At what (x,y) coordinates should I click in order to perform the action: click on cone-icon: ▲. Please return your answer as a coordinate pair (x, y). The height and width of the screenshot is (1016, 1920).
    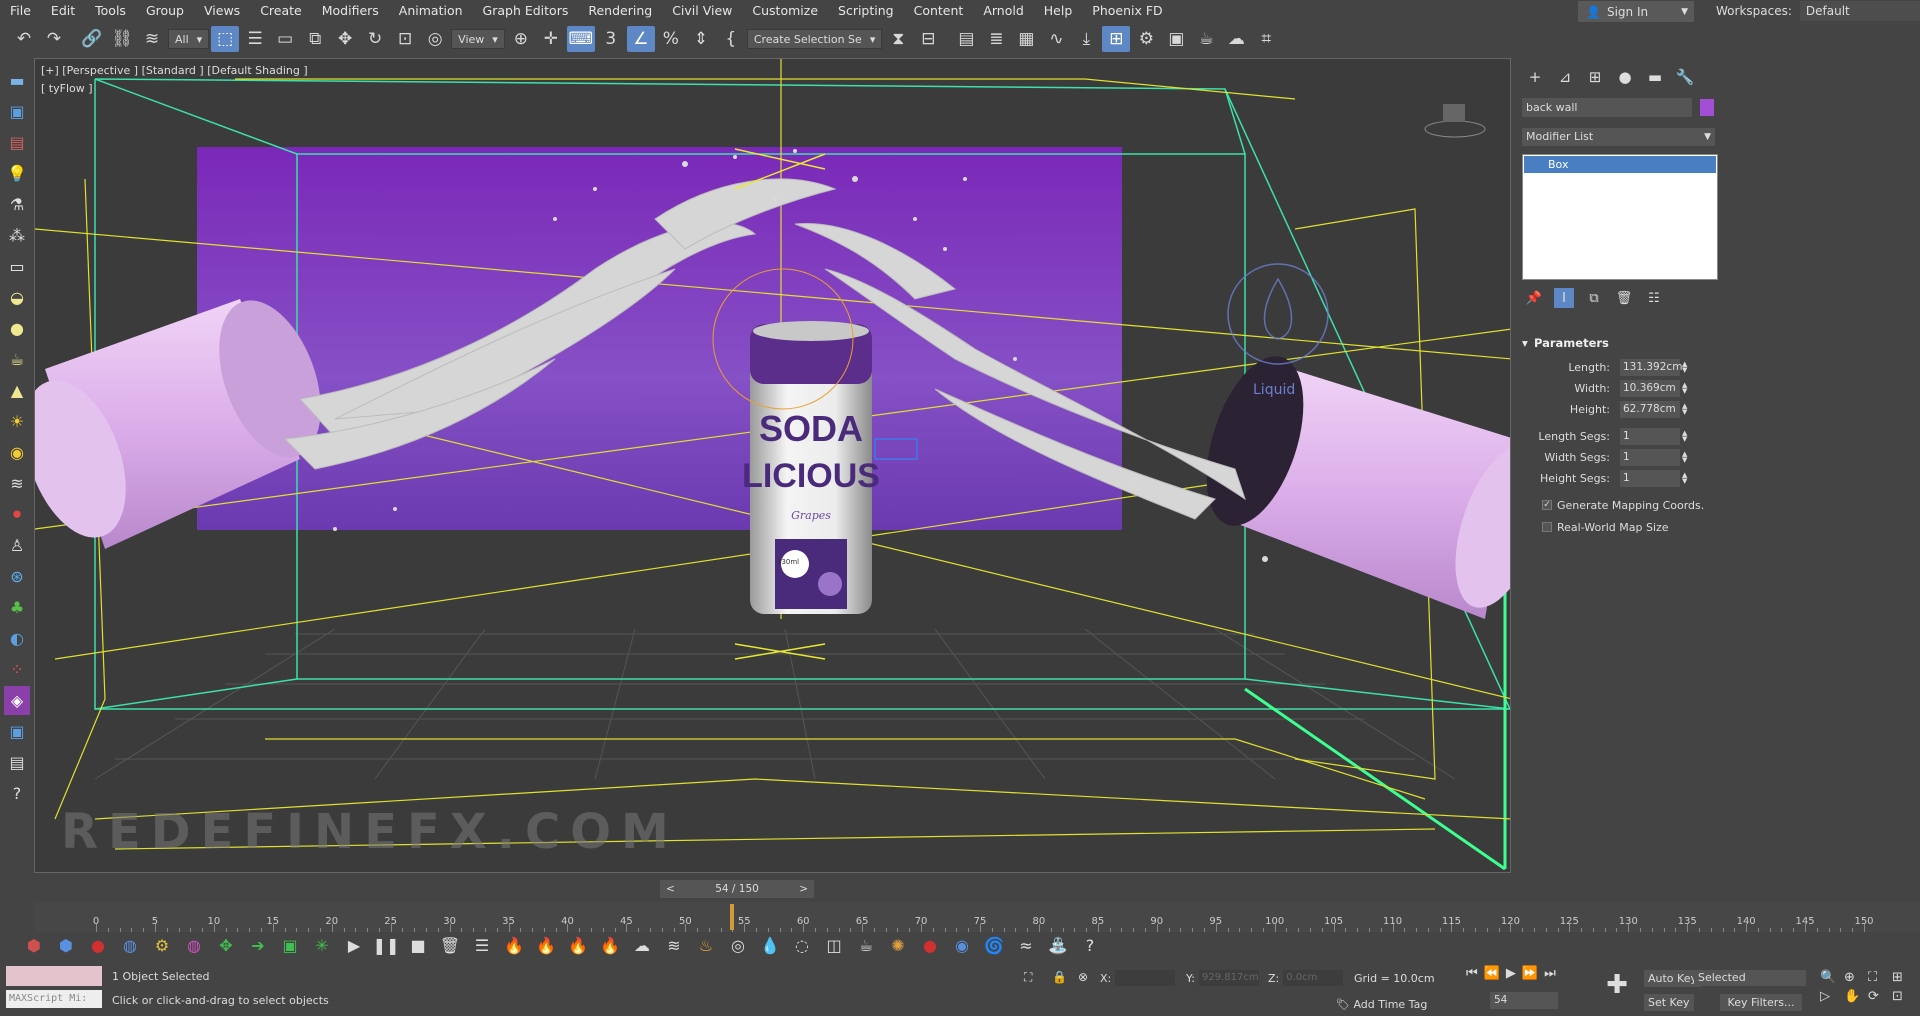
    Looking at the image, I should click on (17, 390).